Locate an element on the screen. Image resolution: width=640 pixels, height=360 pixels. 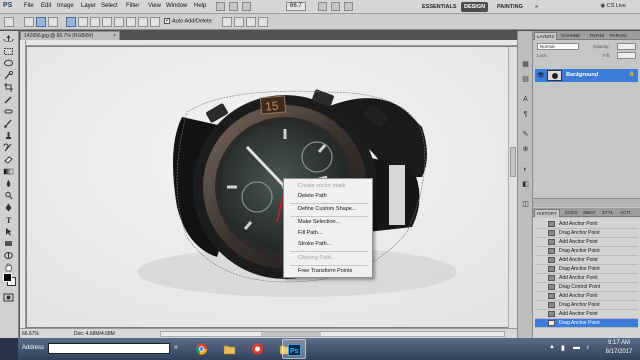
marquee-tool-icon is located at coordinates (8, 51).